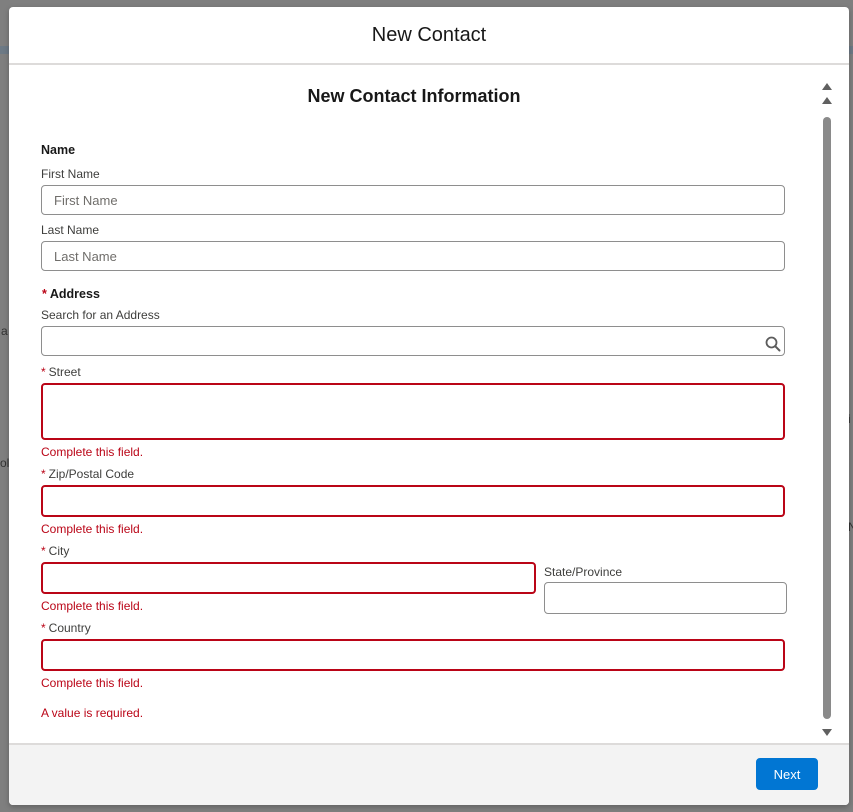  What do you see at coordinates (58, 150) in the screenshot?
I see `name-group-label: Name` at bounding box center [58, 150].